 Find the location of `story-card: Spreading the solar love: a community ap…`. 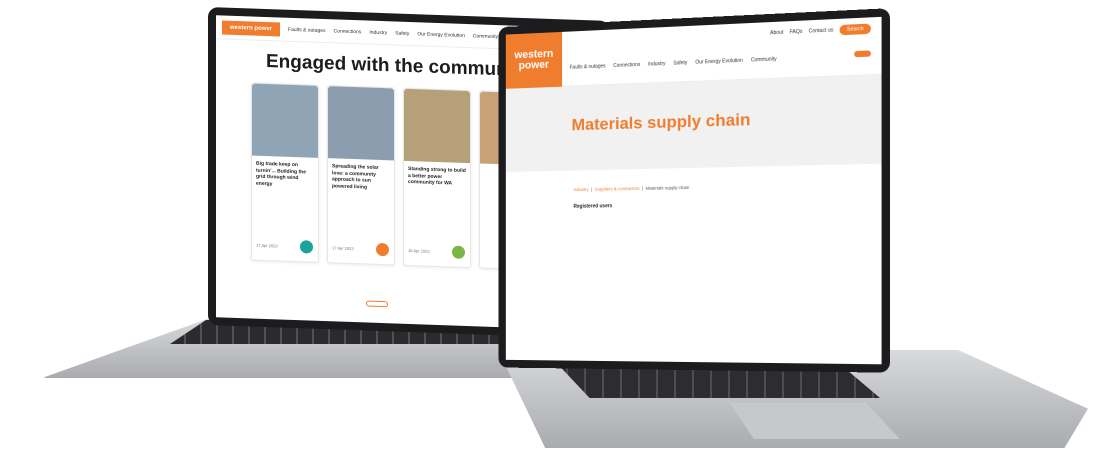

story-card: Spreading the solar love: a community ap… is located at coordinates (361, 175).